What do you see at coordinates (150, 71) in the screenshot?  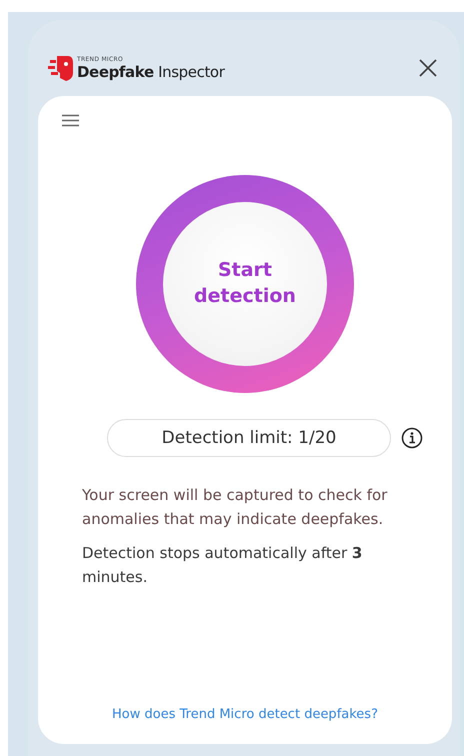 I see `app-title: Deepfake Inspector` at bounding box center [150, 71].